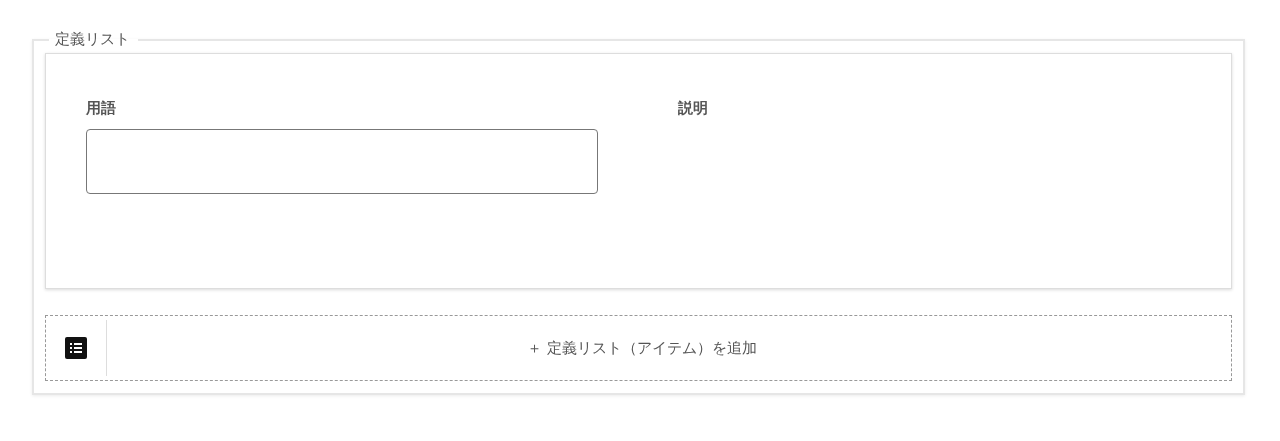  I want to click on term-label: 用語, so click(101, 108).